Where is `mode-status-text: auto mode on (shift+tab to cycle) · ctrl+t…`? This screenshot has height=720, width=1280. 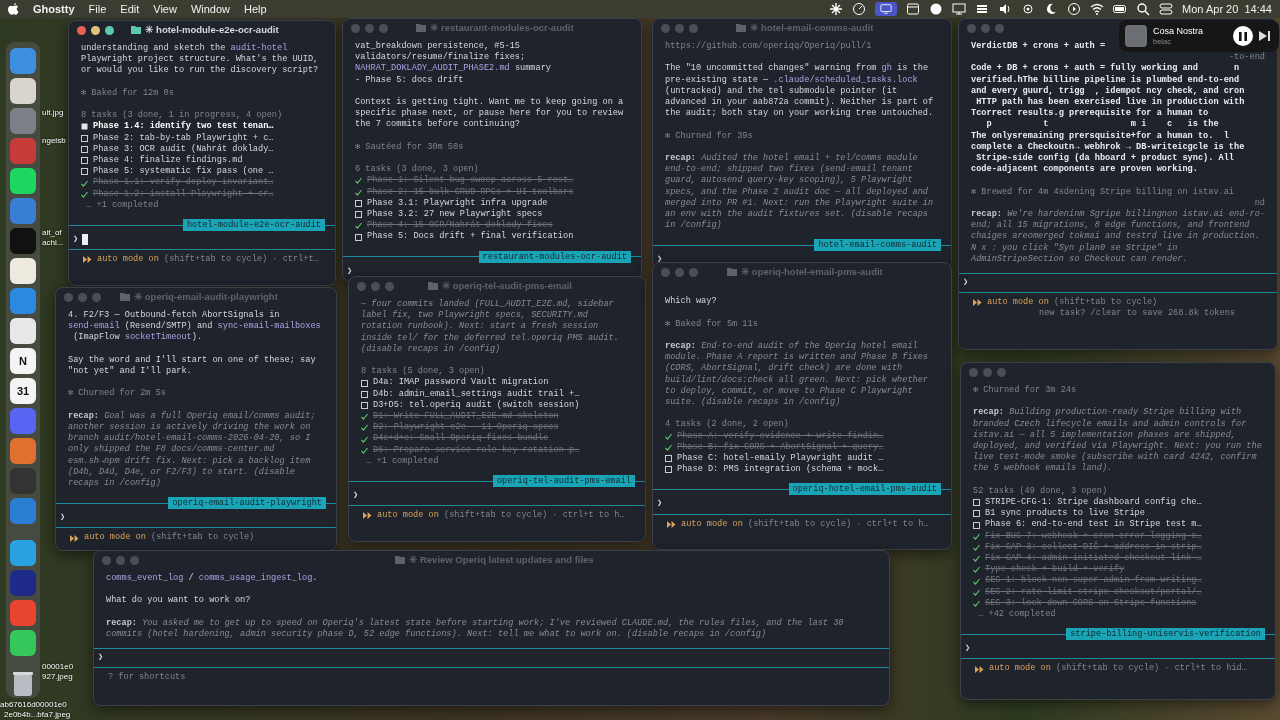
mode-status-text: auto mode on (shift+tab to cycle) · ctrl+t… is located at coordinates (208, 260).